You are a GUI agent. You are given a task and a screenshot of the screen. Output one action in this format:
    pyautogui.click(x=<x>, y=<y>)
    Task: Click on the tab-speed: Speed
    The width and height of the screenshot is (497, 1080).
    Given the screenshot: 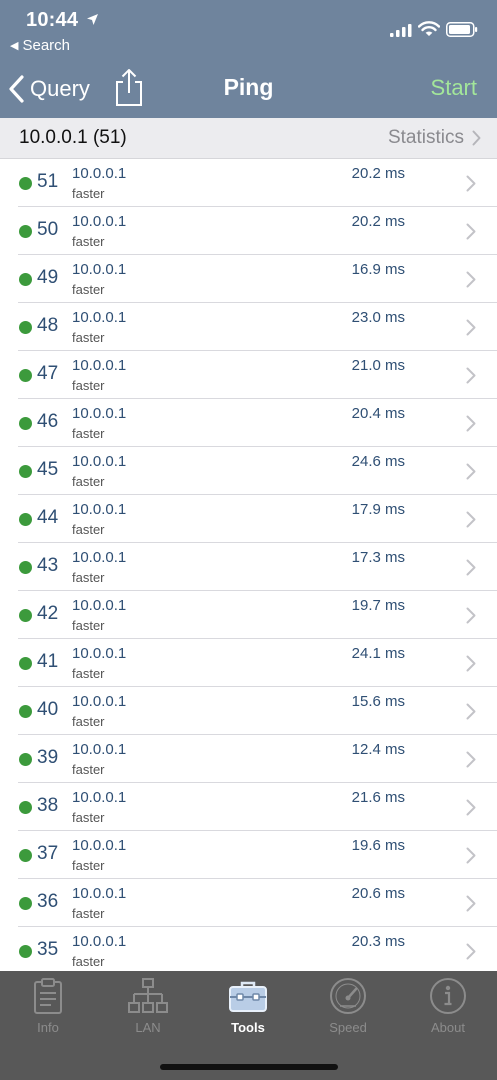 What is the action you would take?
    pyautogui.click(x=348, y=1006)
    